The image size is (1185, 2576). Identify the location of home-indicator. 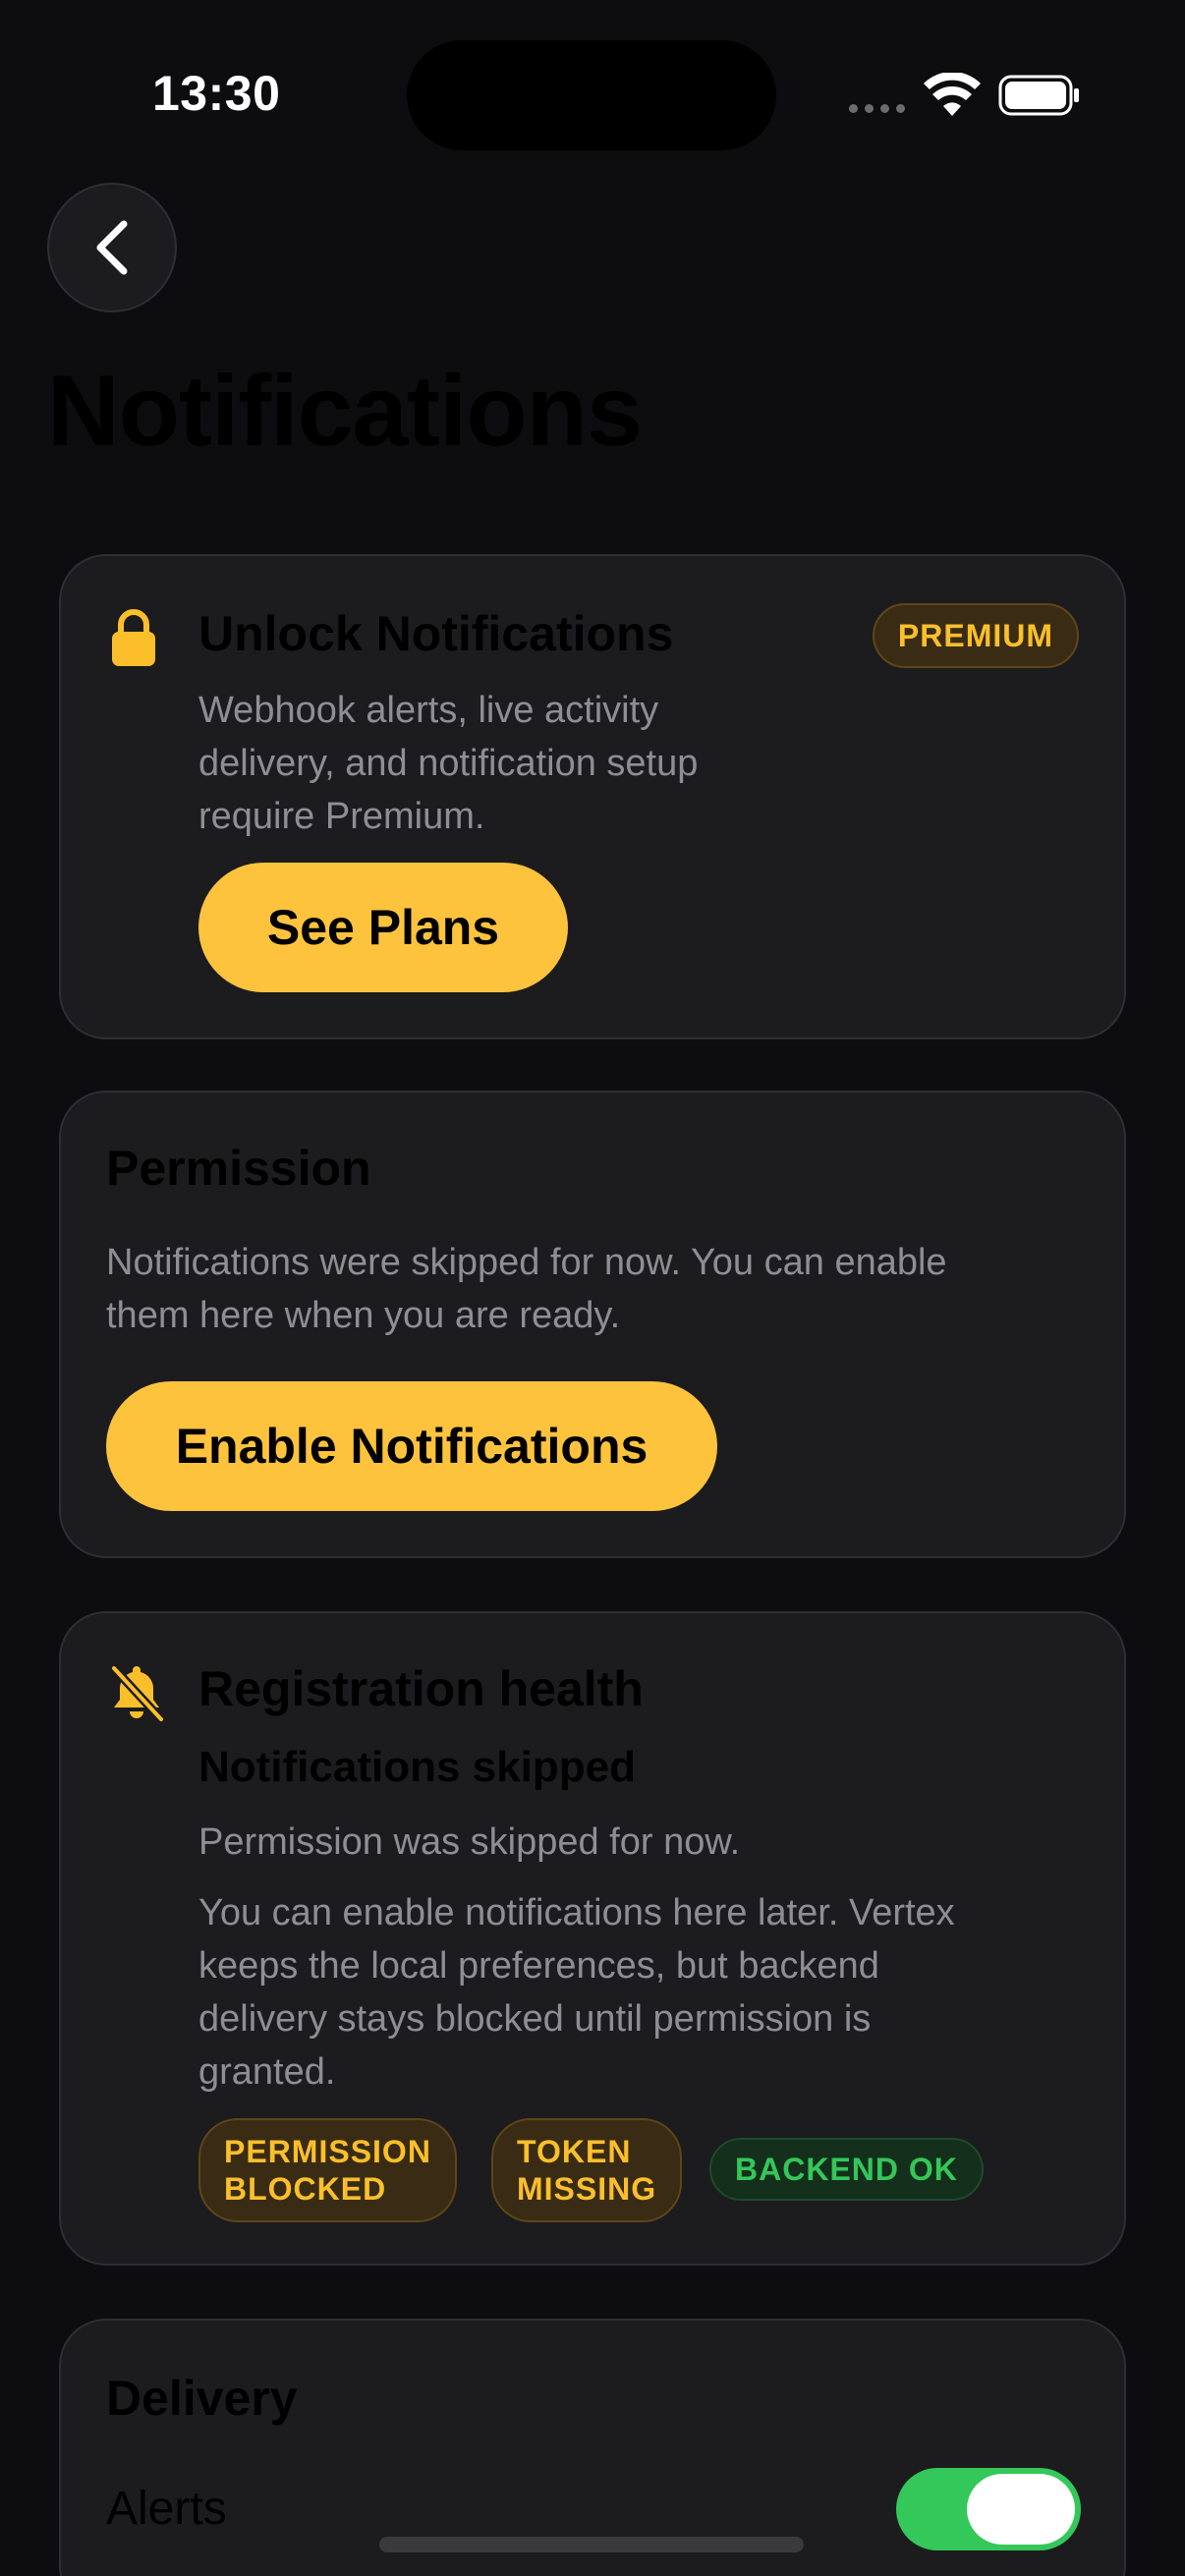
(592, 2544).